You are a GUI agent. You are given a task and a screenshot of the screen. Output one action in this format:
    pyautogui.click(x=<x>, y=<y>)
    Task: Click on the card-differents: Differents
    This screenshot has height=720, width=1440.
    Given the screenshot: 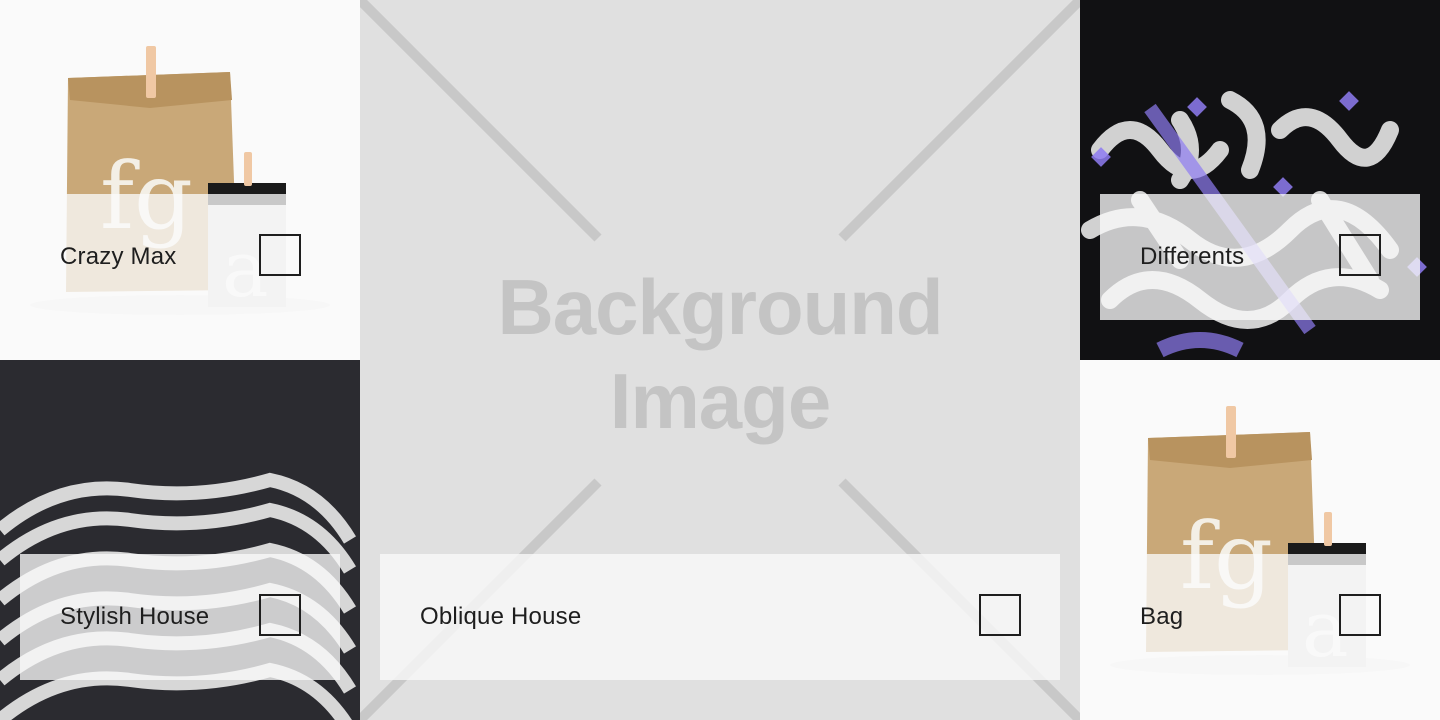 What is the action you would take?
    pyautogui.click(x=1260, y=257)
    